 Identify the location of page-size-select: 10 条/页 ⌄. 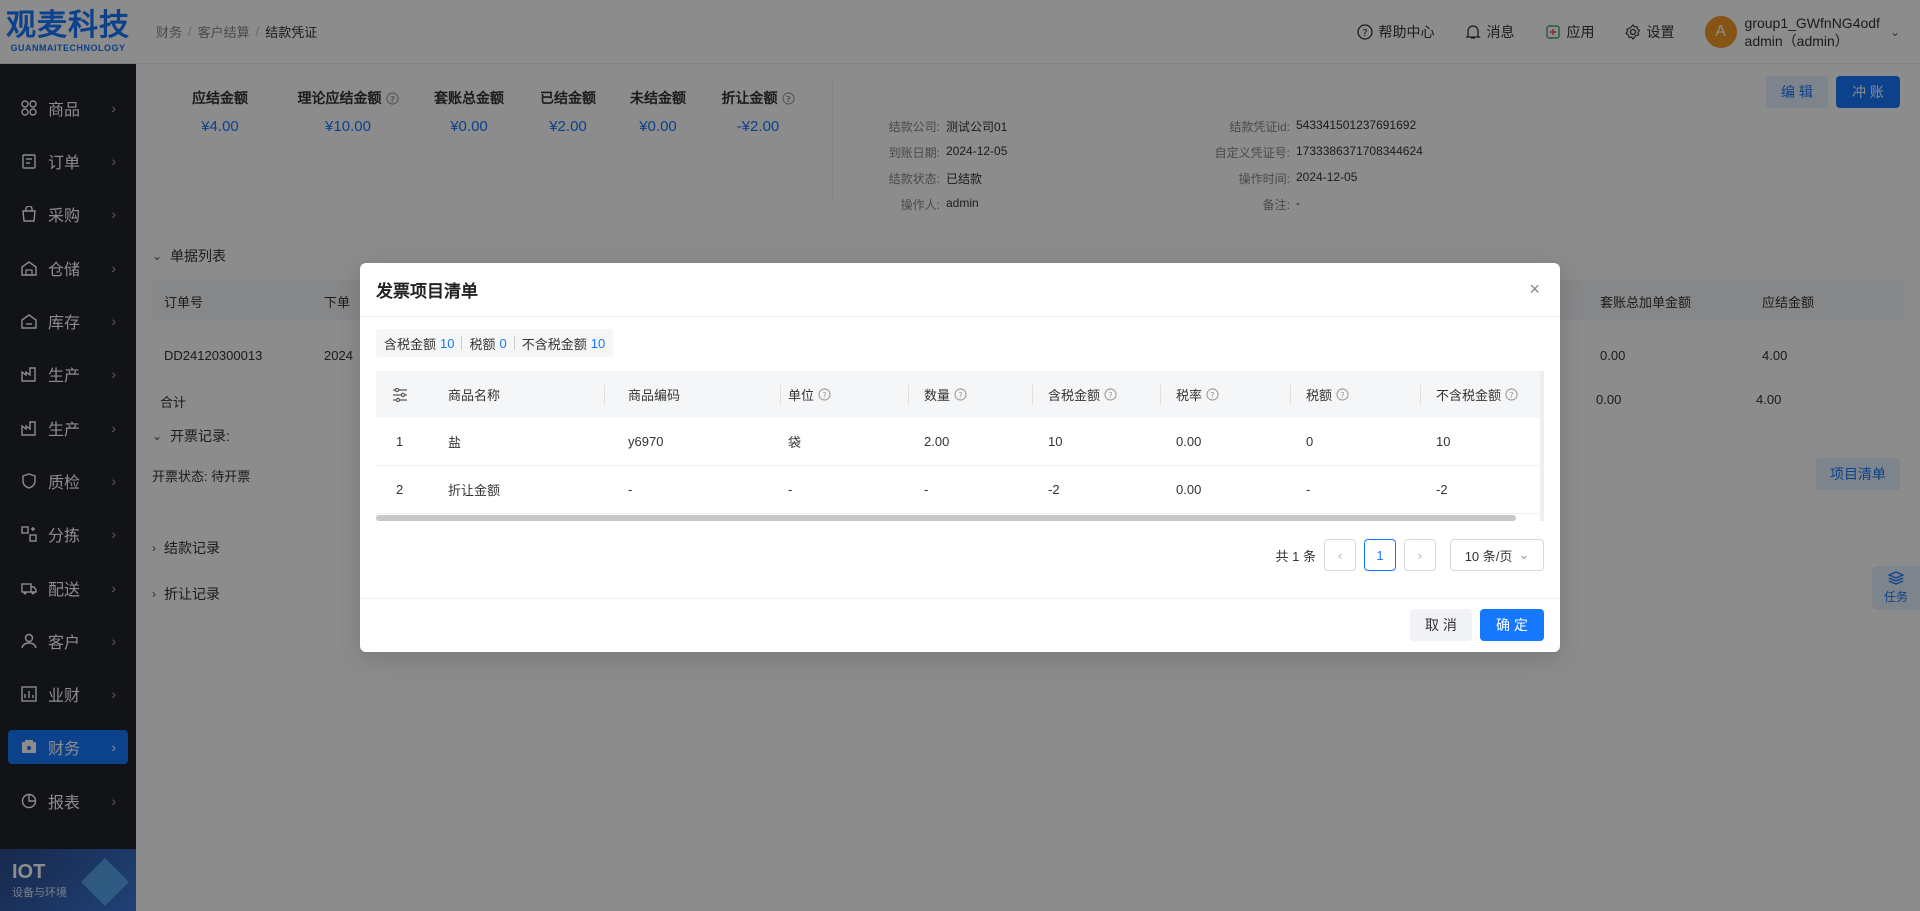
(1497, 555).